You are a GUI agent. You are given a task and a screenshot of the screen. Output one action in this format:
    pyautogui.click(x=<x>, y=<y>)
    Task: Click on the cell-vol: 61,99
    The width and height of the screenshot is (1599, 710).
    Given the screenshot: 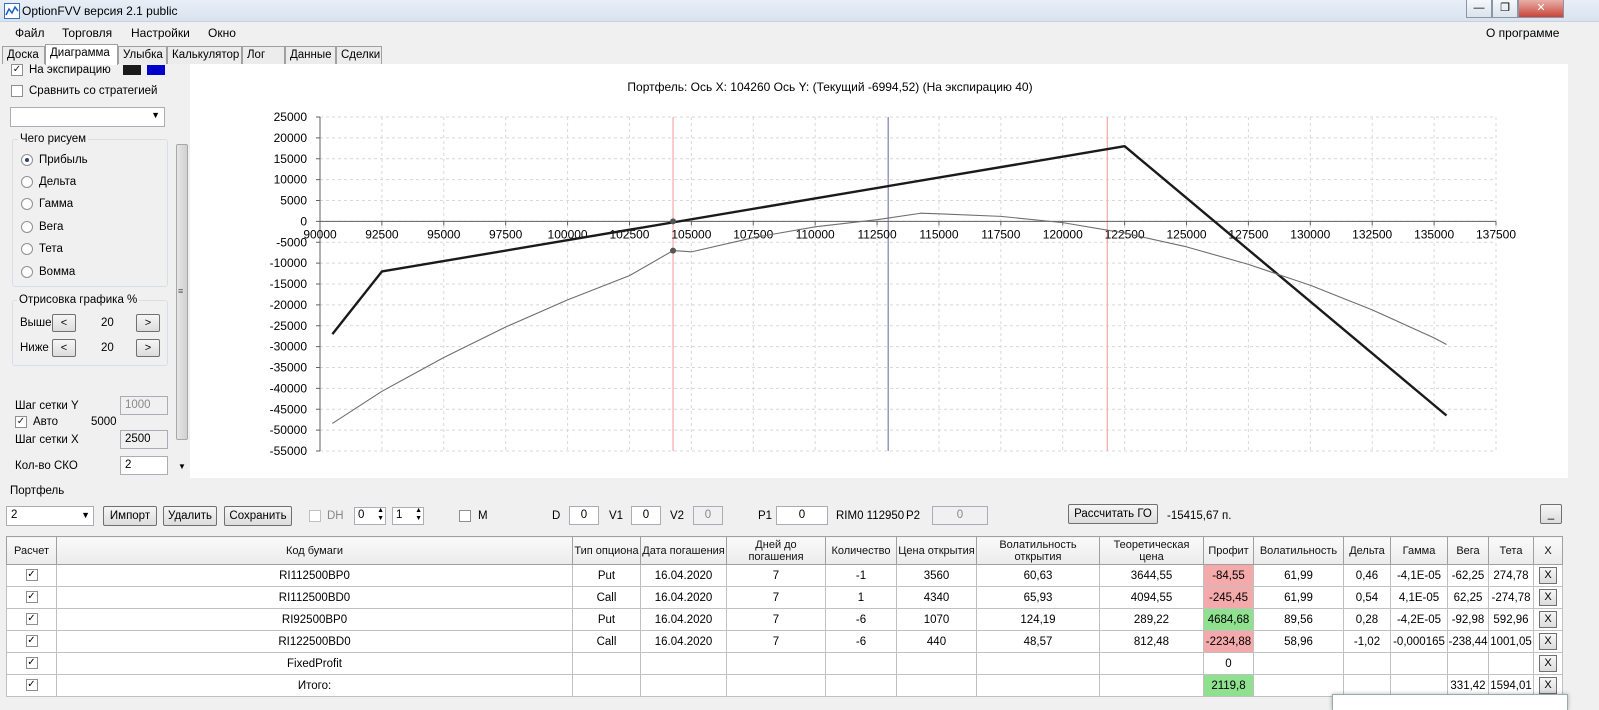 What is the action you would take?
    pyautogui.click(x=1298, y=575)
    